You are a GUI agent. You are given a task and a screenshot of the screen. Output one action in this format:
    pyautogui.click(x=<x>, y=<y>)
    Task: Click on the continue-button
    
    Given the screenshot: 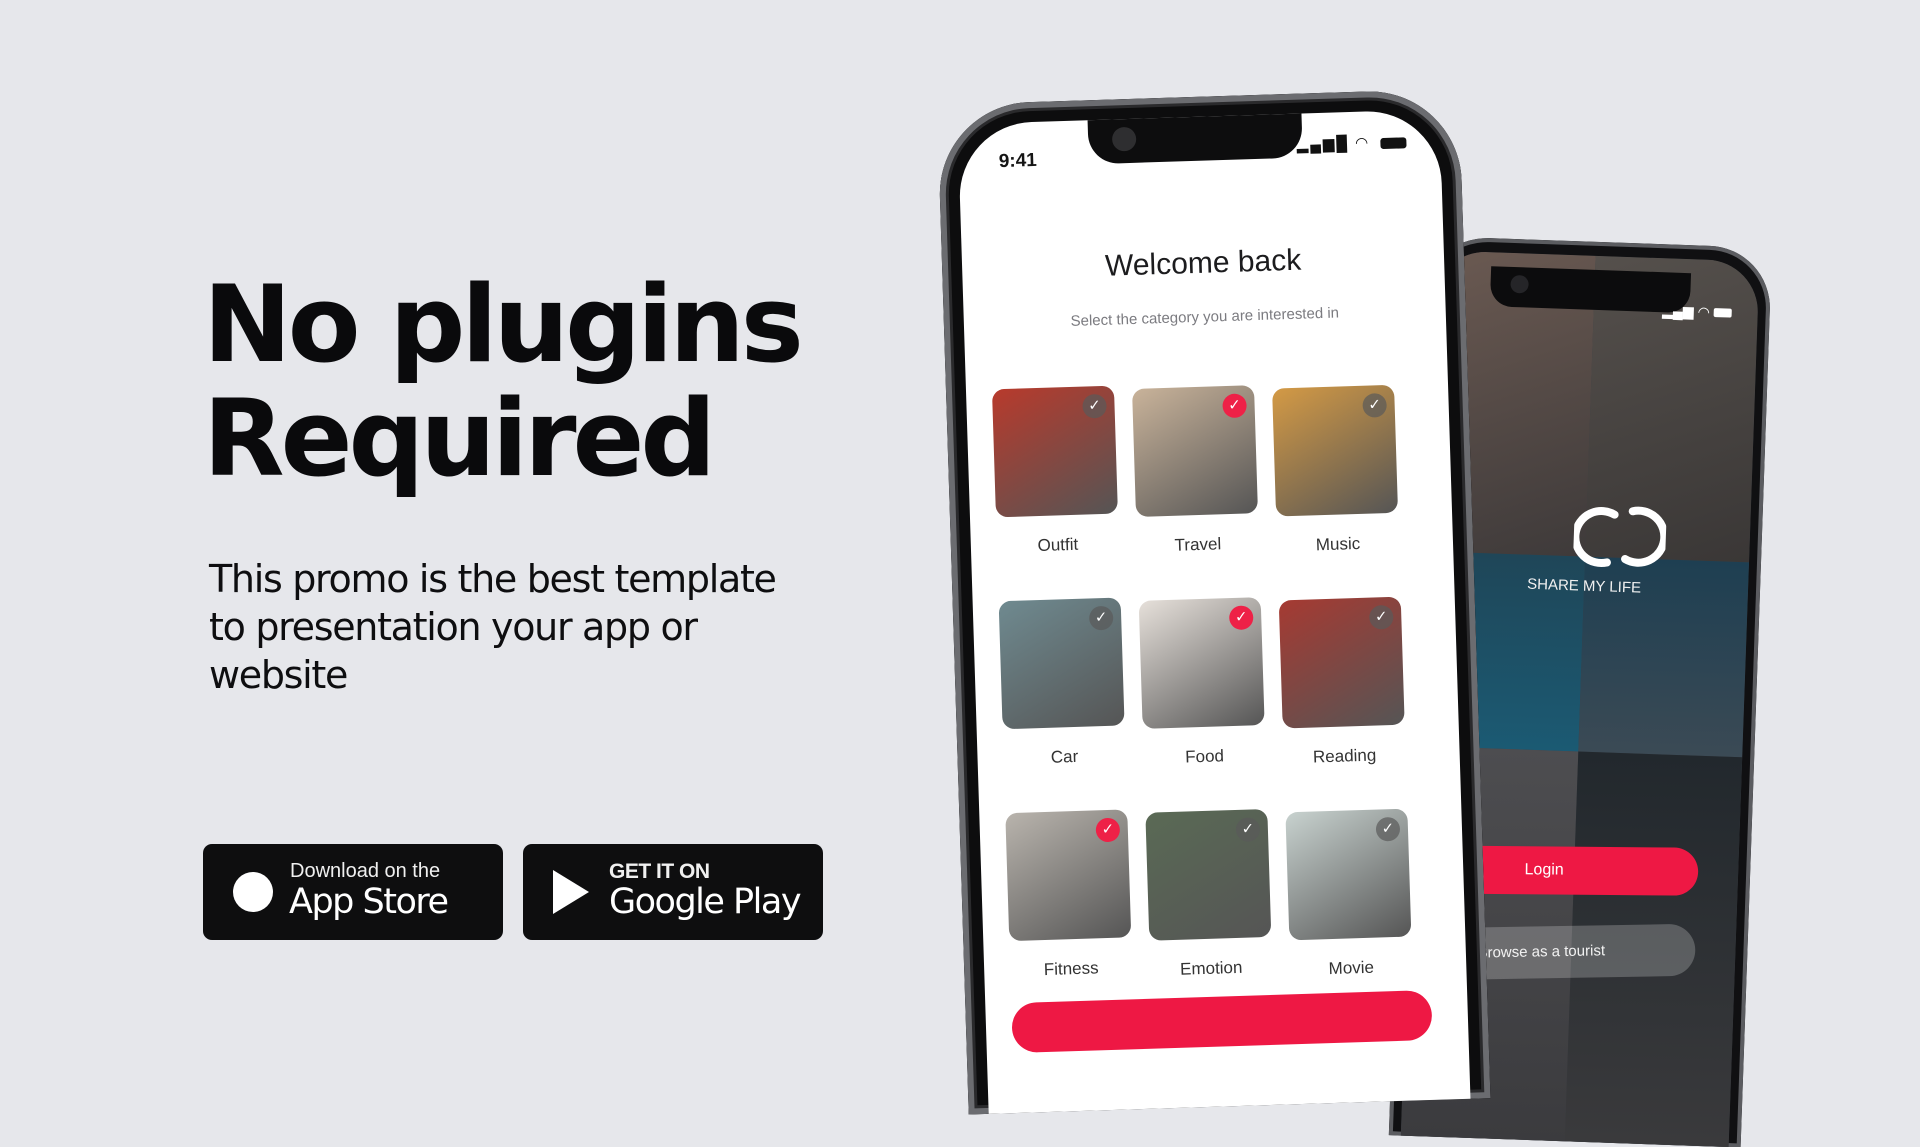 What is the action you would take?
    pyautogui.click(x=1222, y=1021)
    